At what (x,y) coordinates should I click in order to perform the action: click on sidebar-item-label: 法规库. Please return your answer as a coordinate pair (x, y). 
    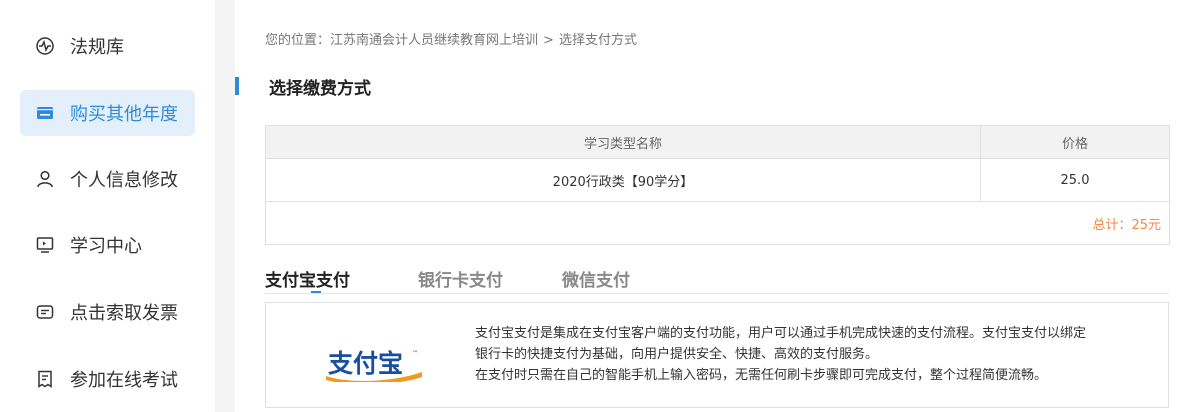
    Looking at the image, I should click on (97, 47).